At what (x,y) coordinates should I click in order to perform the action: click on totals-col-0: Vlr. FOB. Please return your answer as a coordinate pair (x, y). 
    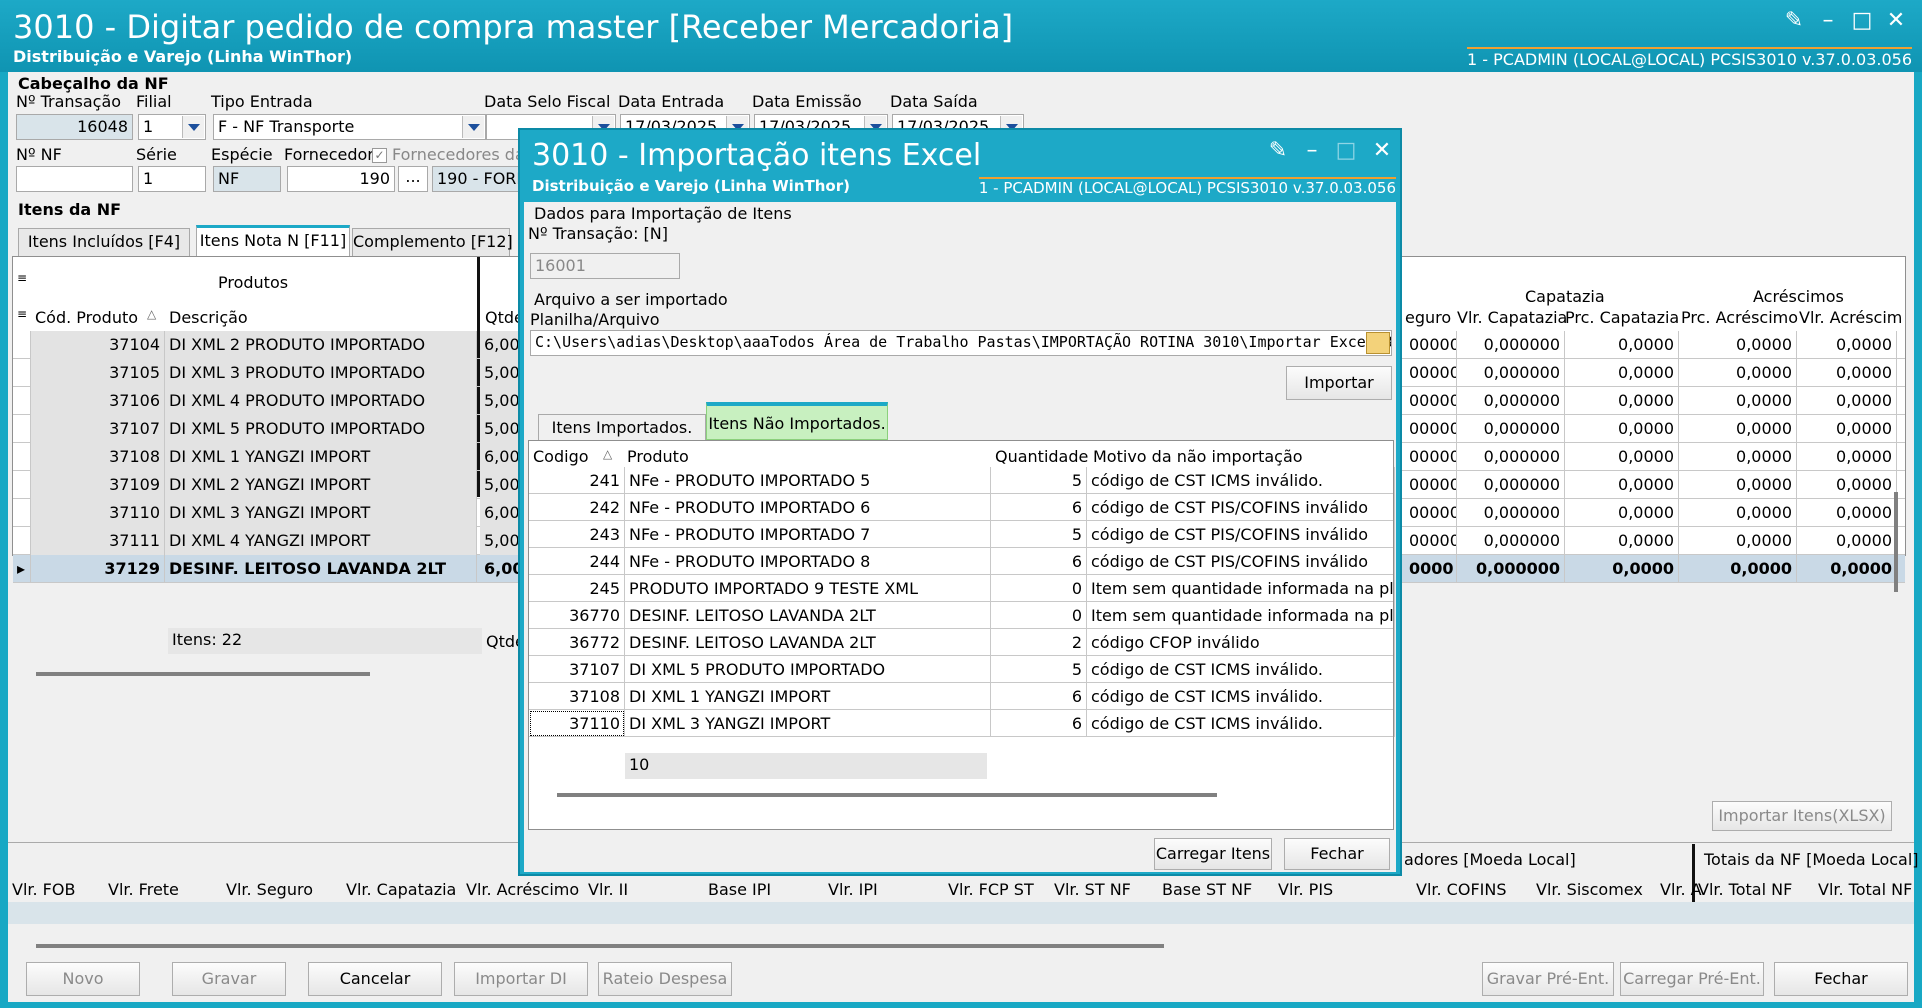
    Looking at the image, I should click on (43, 889).